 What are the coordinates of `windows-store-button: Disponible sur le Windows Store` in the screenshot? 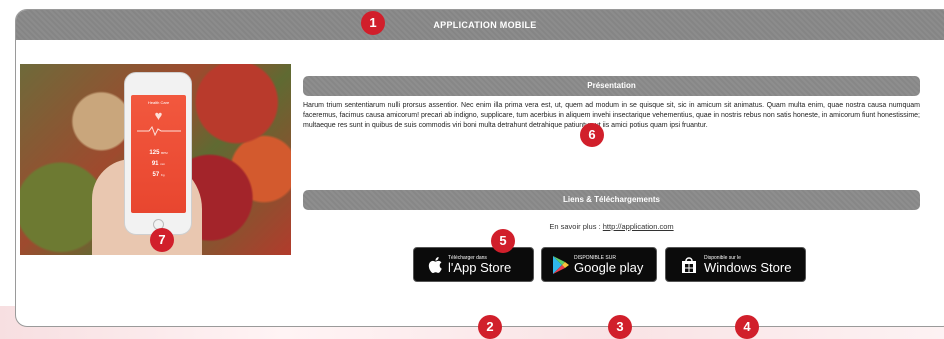 It's located at (735, 264).